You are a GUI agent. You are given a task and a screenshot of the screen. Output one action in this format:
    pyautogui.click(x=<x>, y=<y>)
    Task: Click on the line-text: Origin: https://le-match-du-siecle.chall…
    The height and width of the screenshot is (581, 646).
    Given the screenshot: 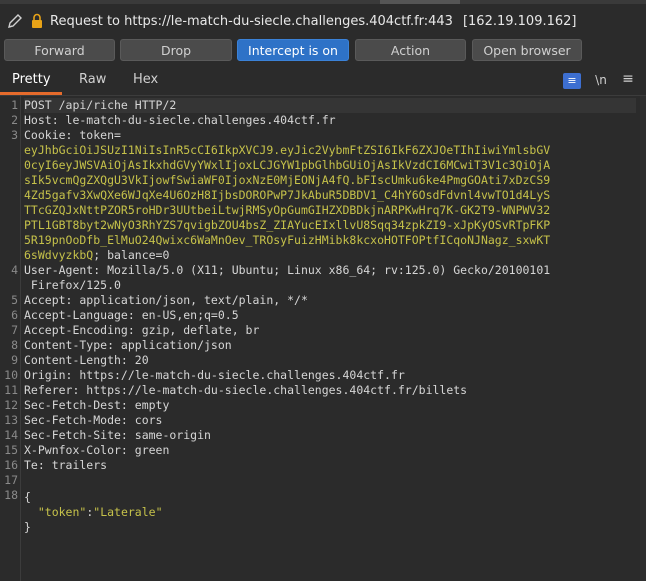 What is the action you would take?
    pyautogui.click(x=214, y=375)
    